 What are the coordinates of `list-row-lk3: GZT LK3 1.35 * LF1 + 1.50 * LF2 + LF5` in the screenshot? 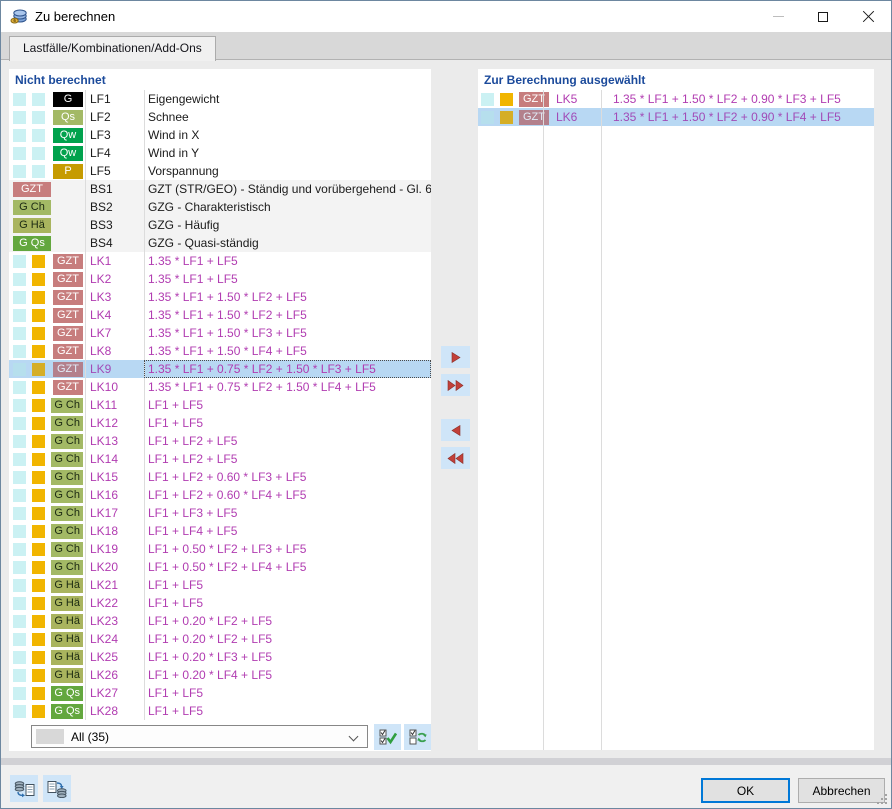 It's located at (220, 297).